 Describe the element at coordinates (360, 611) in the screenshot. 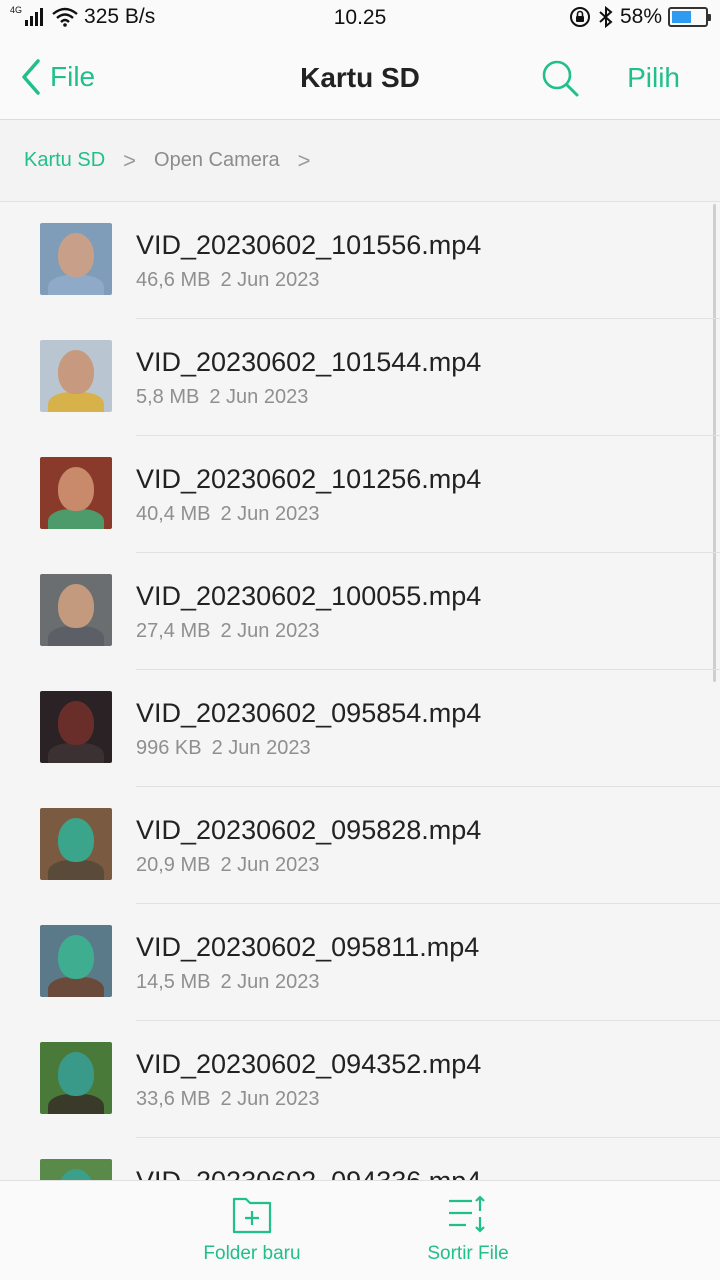

I see `file-row: VID_20230602_100055.mp4 27,4 MB 2 Jun 2023` at that location.